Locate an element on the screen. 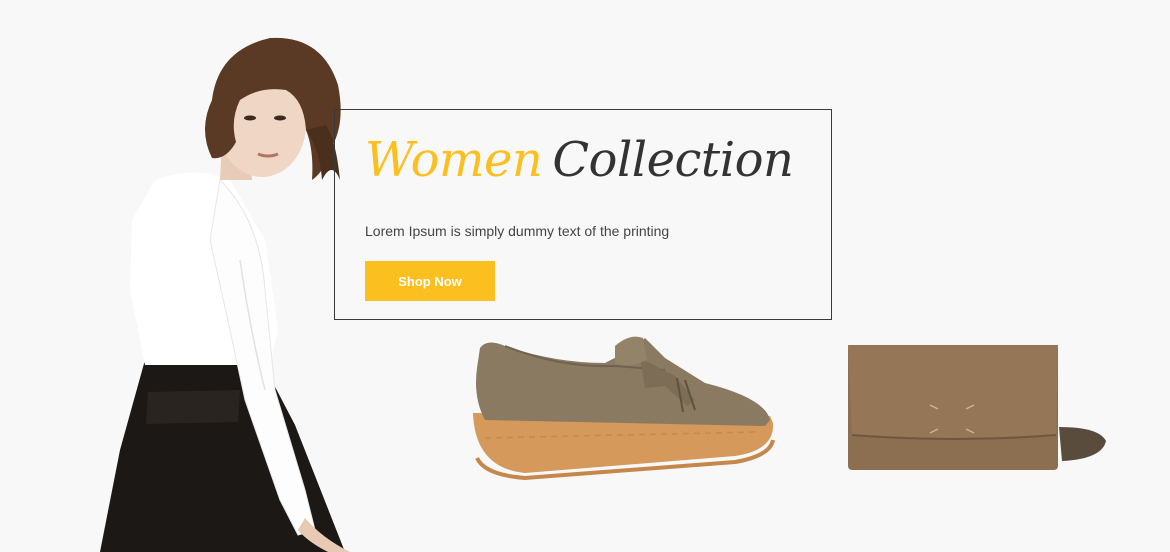 The height and width of the screenshot is (552, 1170). headline-accent-word: Women is located at coordinates (454, 160).